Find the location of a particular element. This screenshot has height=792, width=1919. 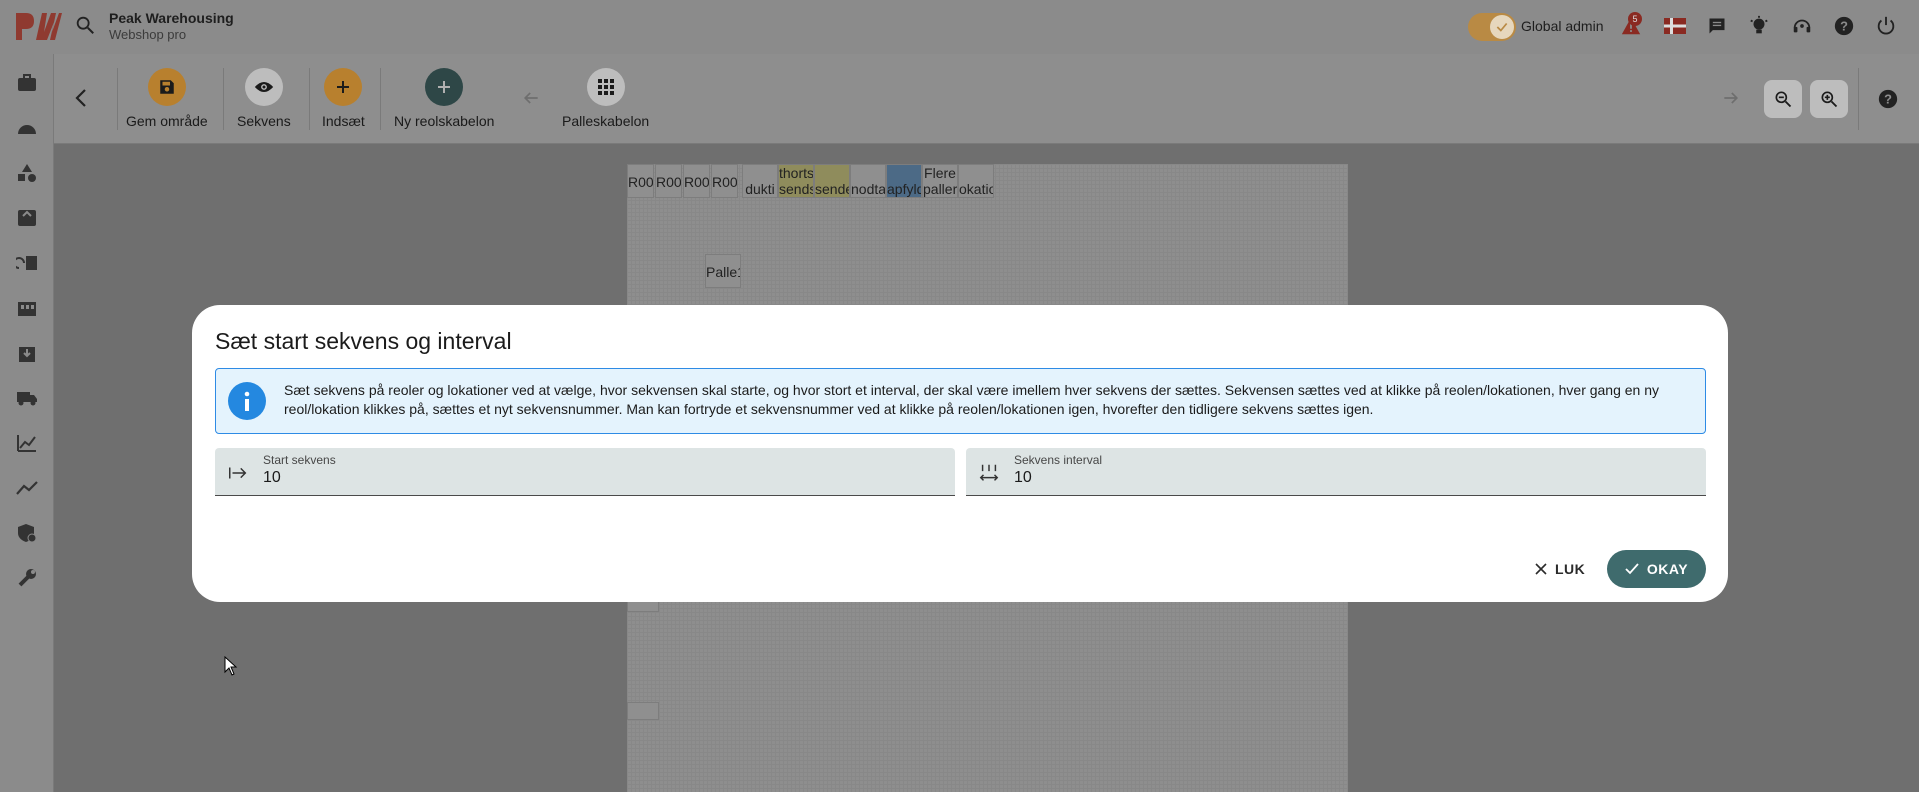

new-rack-template-button: Ny reolskabelon is located at coordinates (444, 98).